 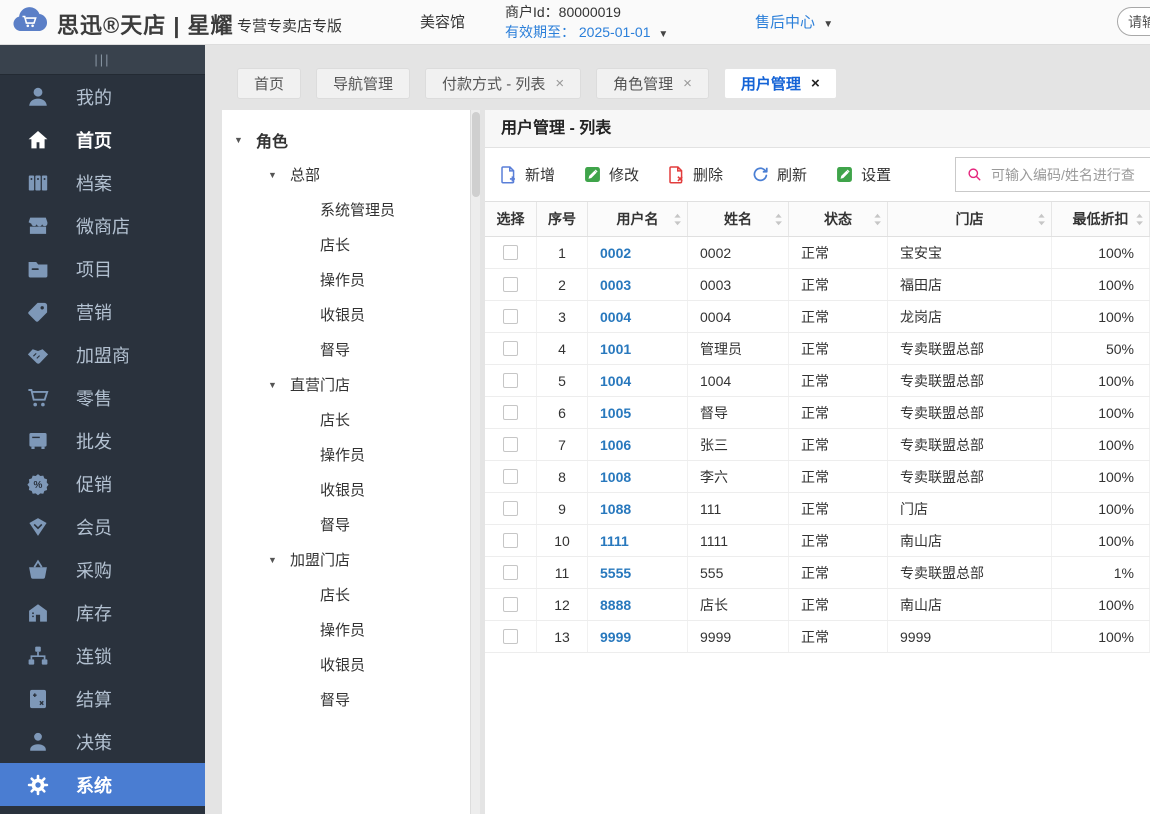 I want to click on username-link: 1111, so click(x=614, y=541).